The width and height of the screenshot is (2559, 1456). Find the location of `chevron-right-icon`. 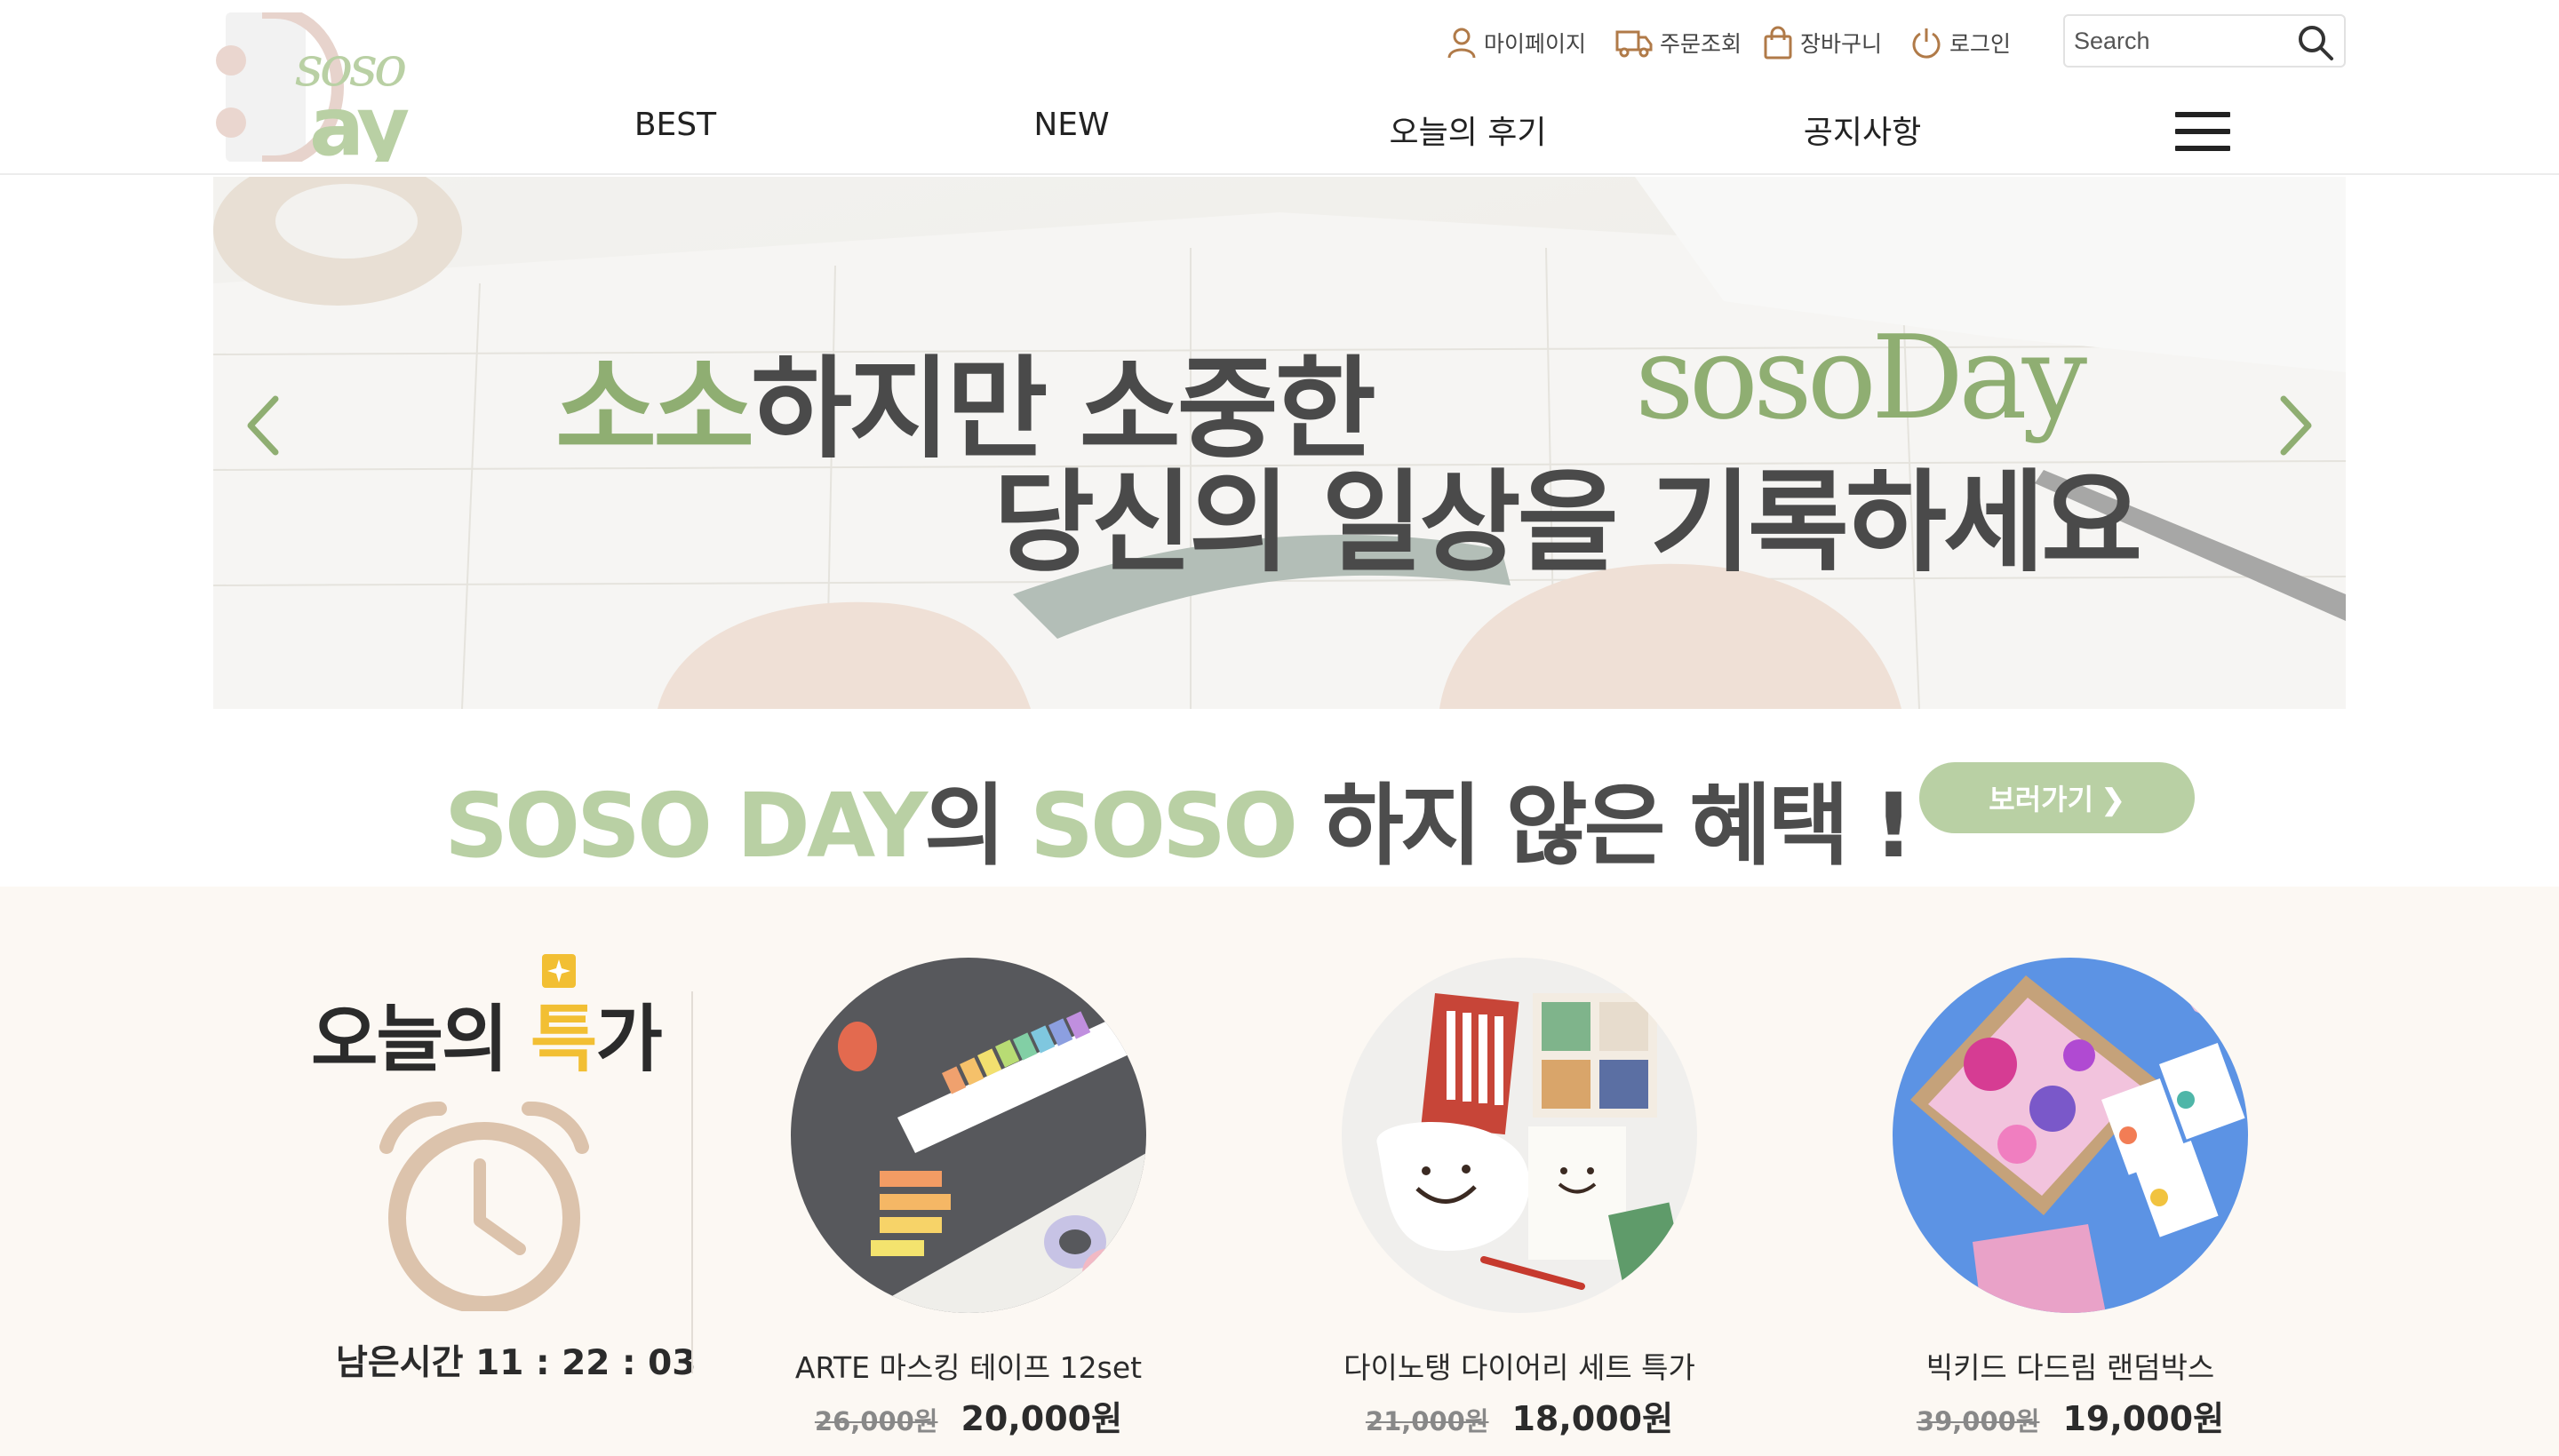

chevron-right-icon is located at coordinates (2292, 425).